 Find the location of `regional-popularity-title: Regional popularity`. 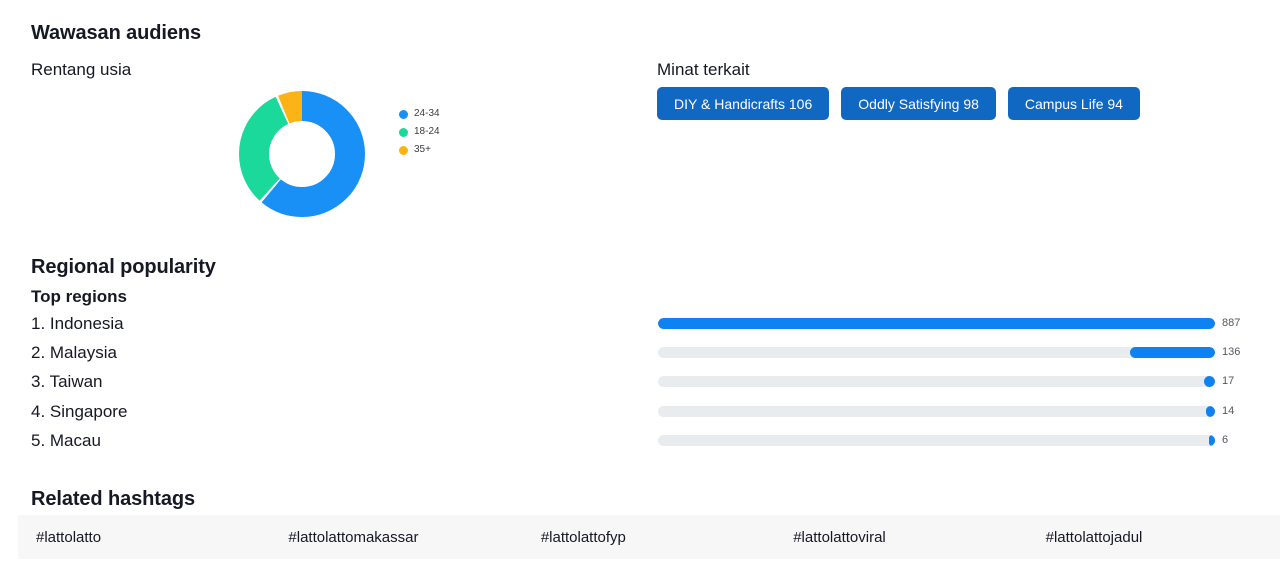

regional-popularity-title: Regional popularity is located at coordinates (123, 267).